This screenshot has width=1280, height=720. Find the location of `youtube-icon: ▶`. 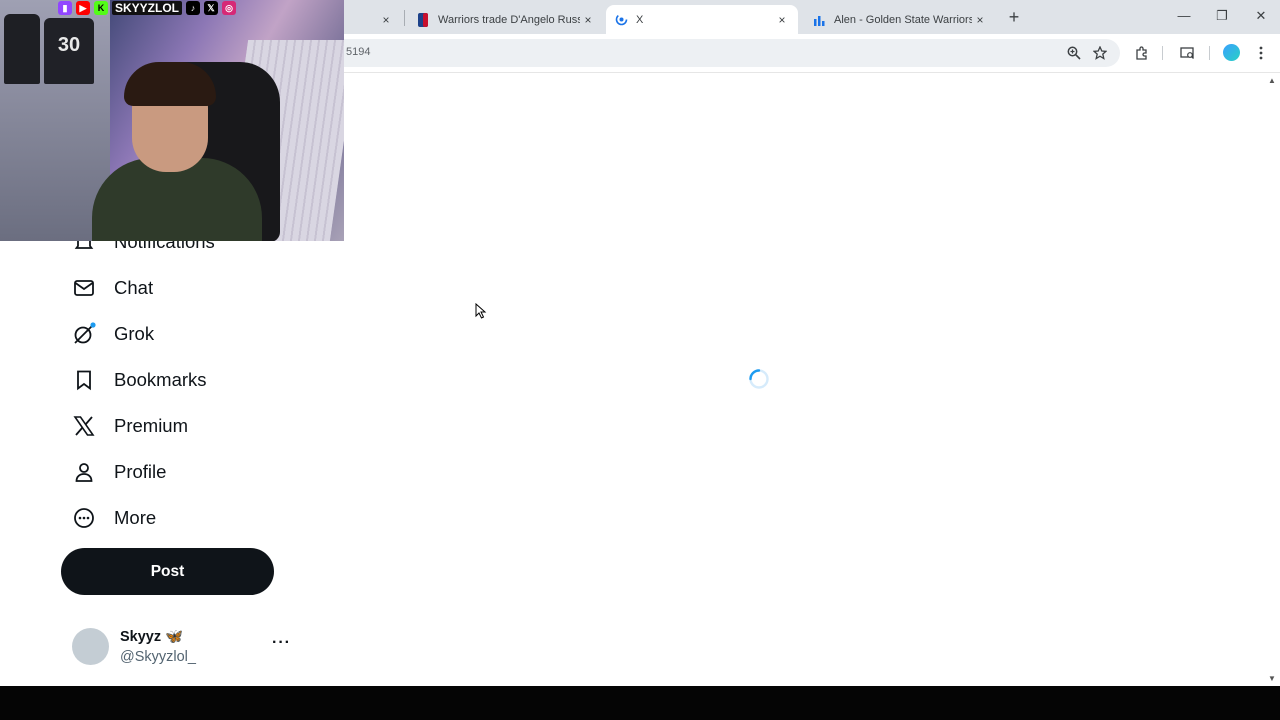

youtube-icon: ▶ is located at coordinates (83, 8).